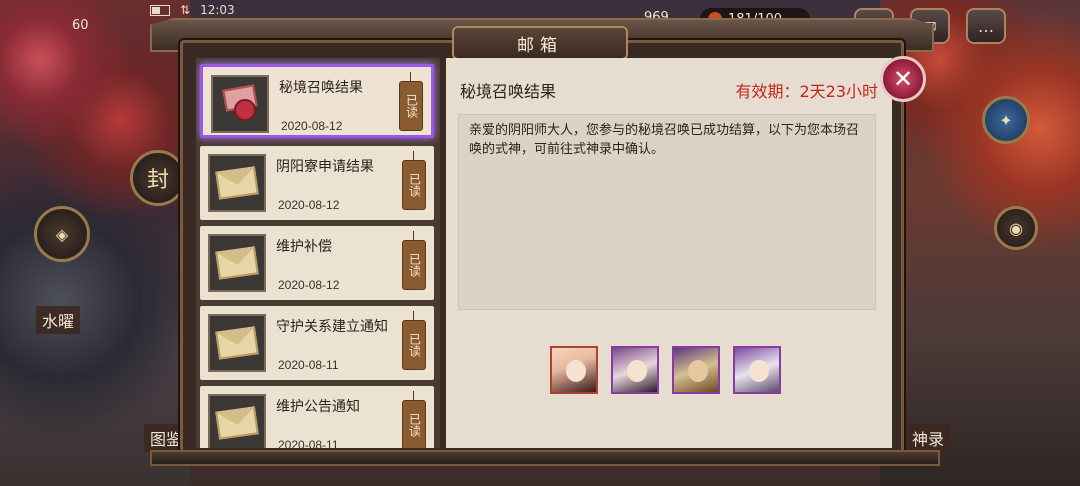  I want to click on mail-item-guardian-notice: 守护关系建立通知 2020-08-11 已读, so click(317, 343).